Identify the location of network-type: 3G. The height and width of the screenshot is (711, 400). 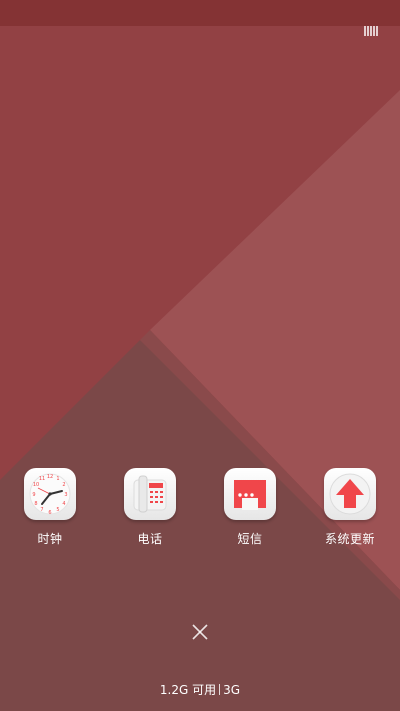
(232, 690).